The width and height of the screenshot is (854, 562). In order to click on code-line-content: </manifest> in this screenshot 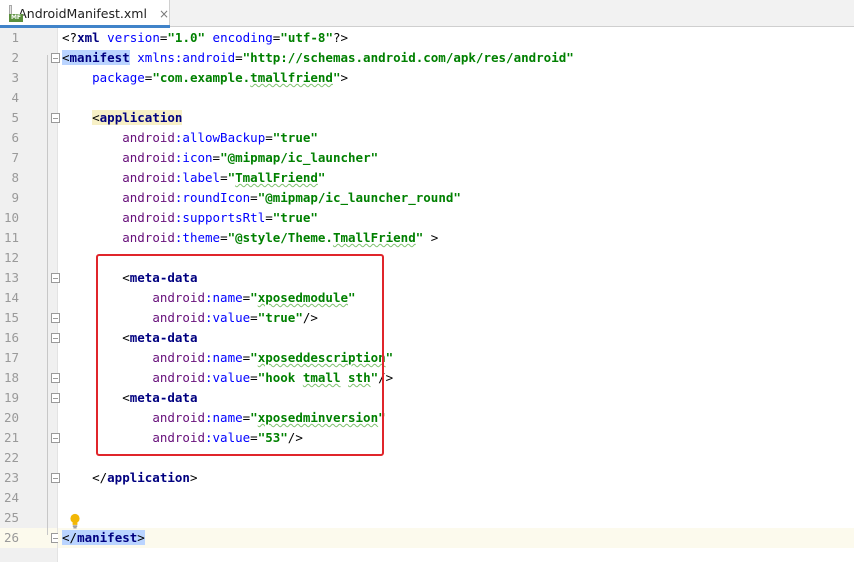, I will do `click(103, 537)`.